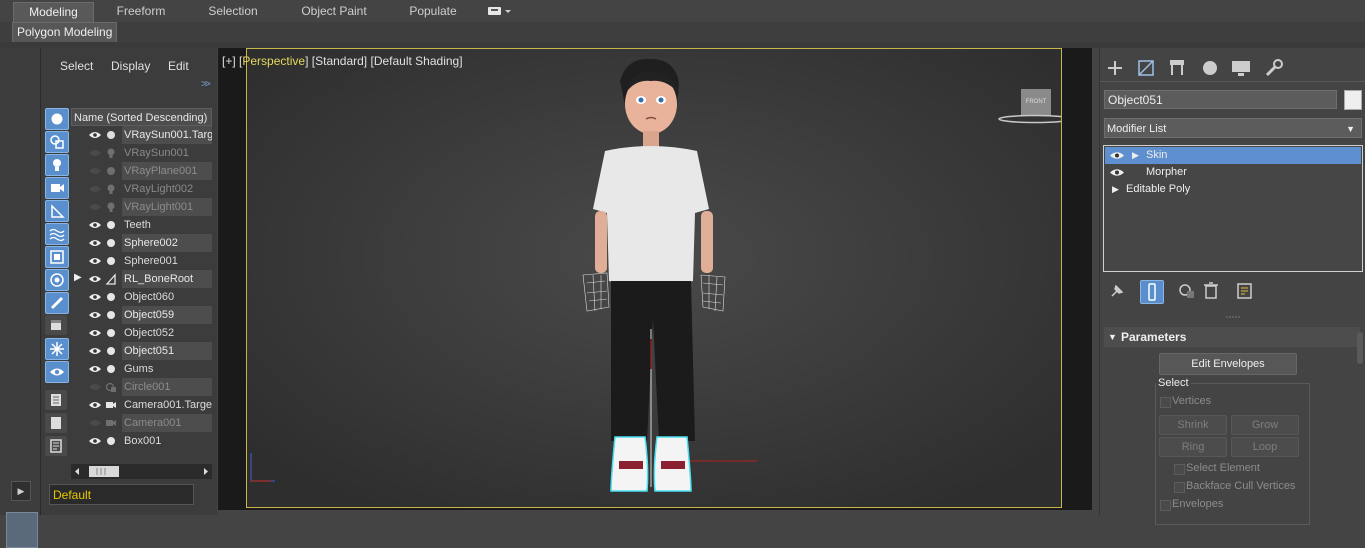 The height and width of the screenshot is (548, 1365). What do you see at coordinates (206, 84) in the screenshot?
I see `collapse-chevron-icon: >>` at bounding box center [206, 84].